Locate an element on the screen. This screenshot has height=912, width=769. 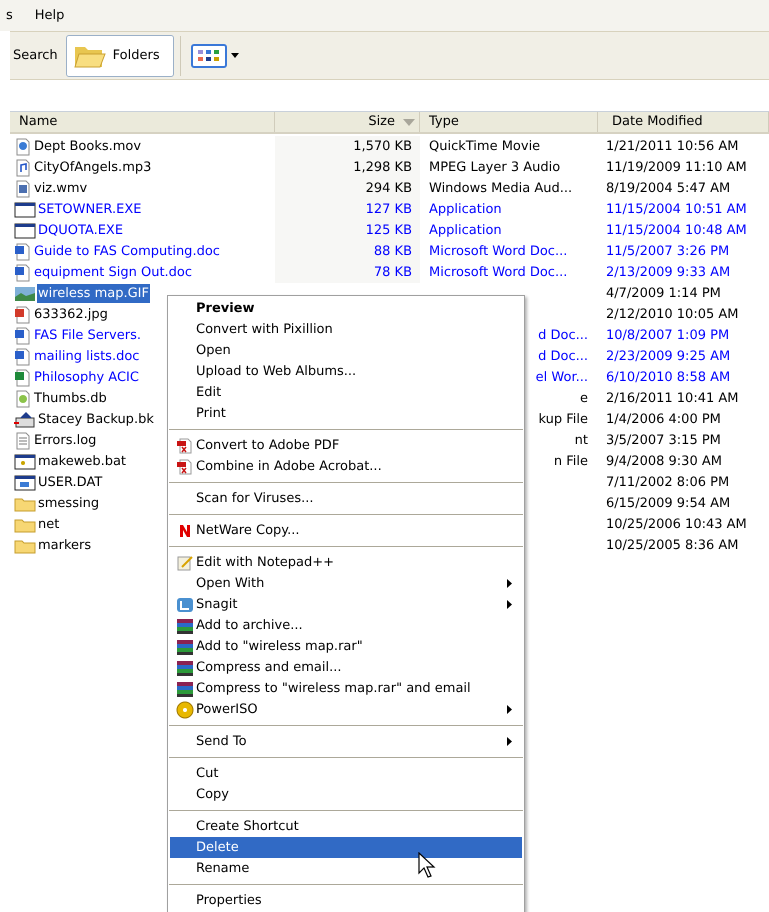
date-modified: 2/13/2009 9:33 AM is located at coordinates (668, 272).